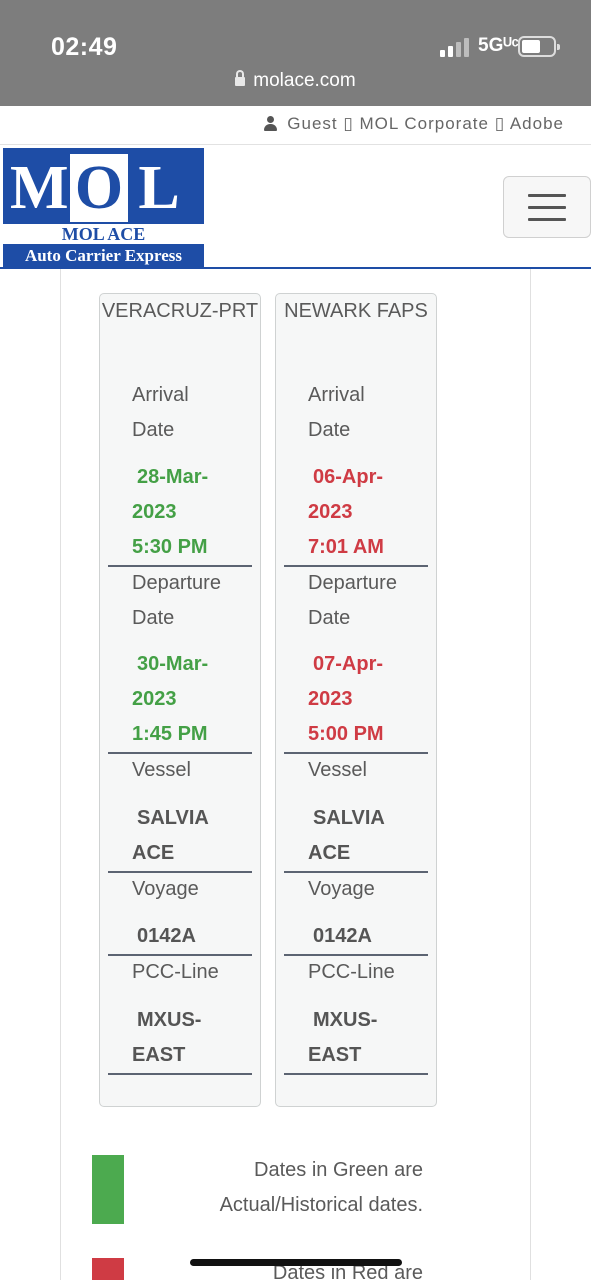 This screenshot has width=591, height=1280. What do you see at coordinates (348, 664) in the screenshot?
I see `departure-date: 07-Apr-` at bounding box center [348, 664].